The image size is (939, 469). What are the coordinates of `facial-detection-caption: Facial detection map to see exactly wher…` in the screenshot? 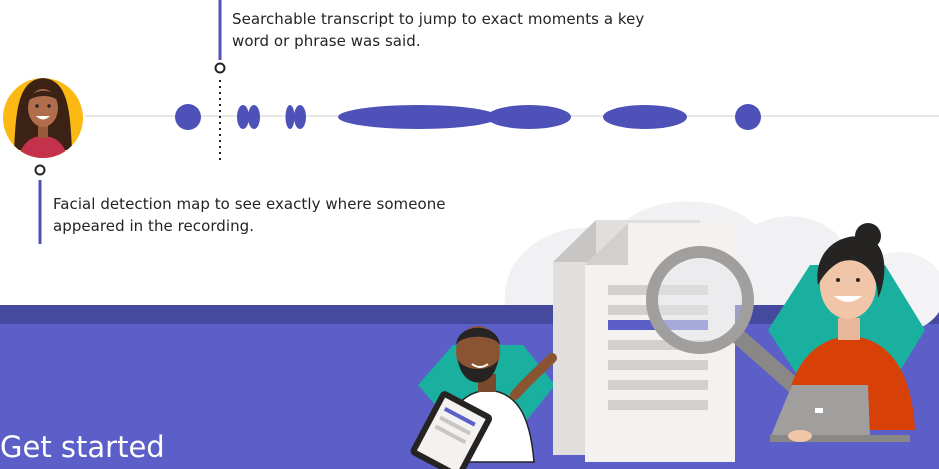 It's located at (249, 215).